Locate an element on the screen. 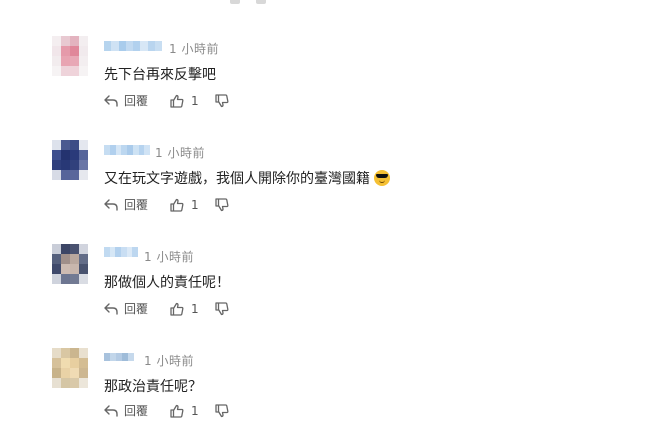 This screenshot has width=656, height=444. comment-text: 那政治責任呢？ is located at coordinates (153, 386).